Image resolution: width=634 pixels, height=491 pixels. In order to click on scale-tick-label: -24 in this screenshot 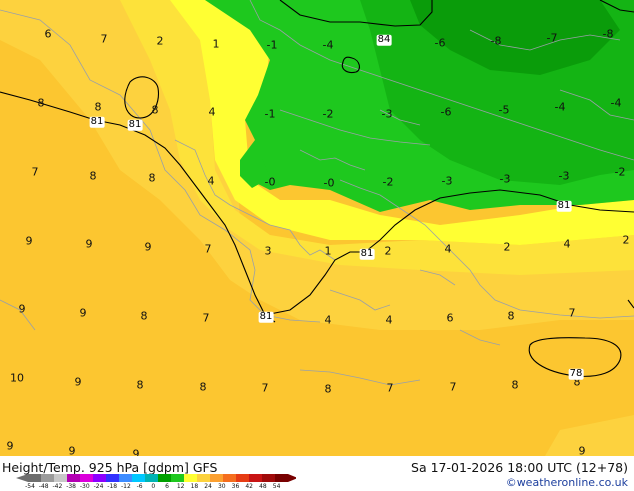, I will do `click(98, 486)`.